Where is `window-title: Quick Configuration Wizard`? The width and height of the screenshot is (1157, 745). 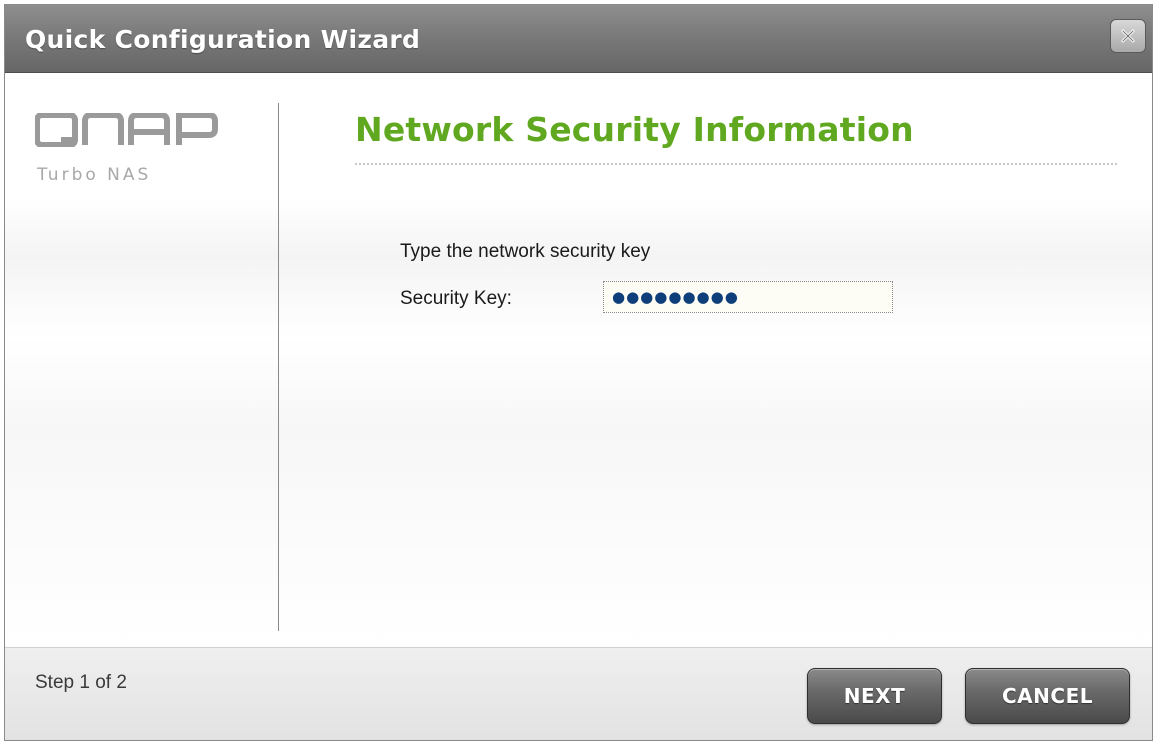 window-title: Quick Configuration Wizard is located at coordinates (223, 39).